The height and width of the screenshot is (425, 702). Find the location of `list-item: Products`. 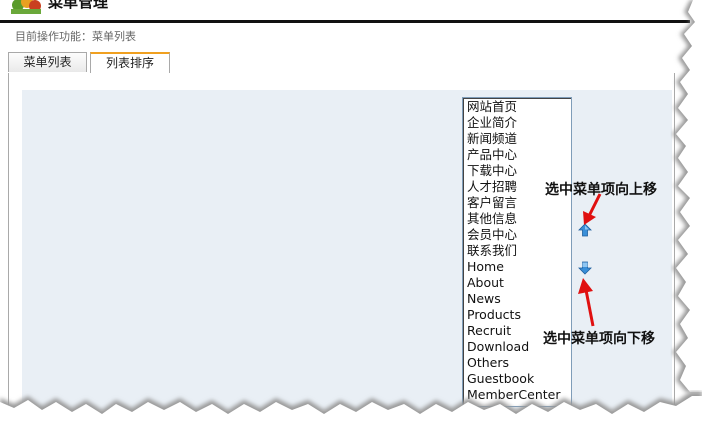

list-item: Products is located at coordinates (517, 315).